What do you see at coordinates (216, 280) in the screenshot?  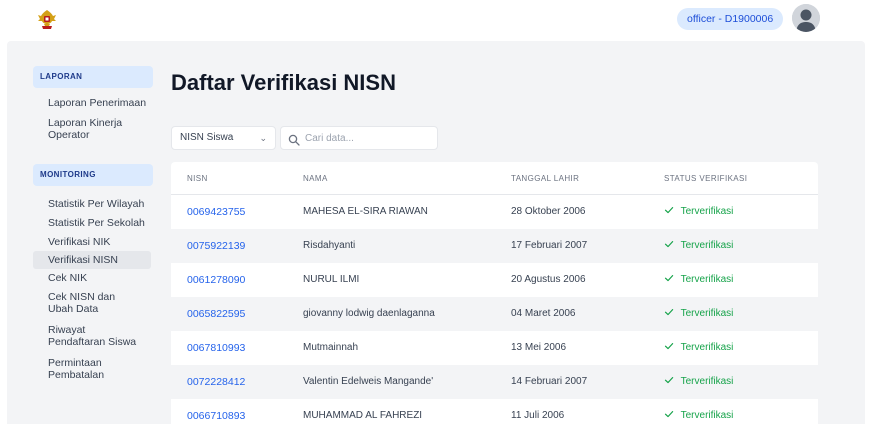 I see `nisn-link: 0061278090` at bounding box center [216, 280].